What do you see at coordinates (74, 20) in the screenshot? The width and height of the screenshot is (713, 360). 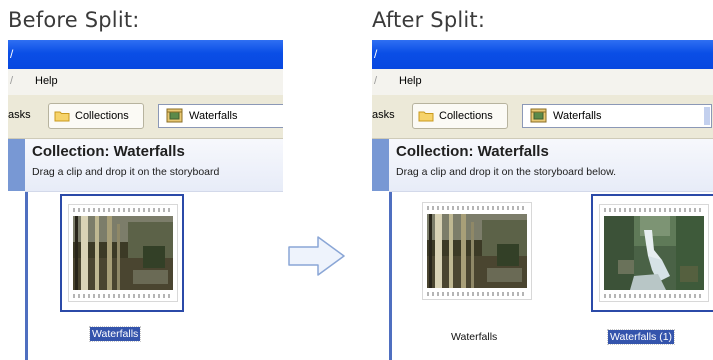 I see `before-split-caption: Before Split:` at bounding box center [74, 20].